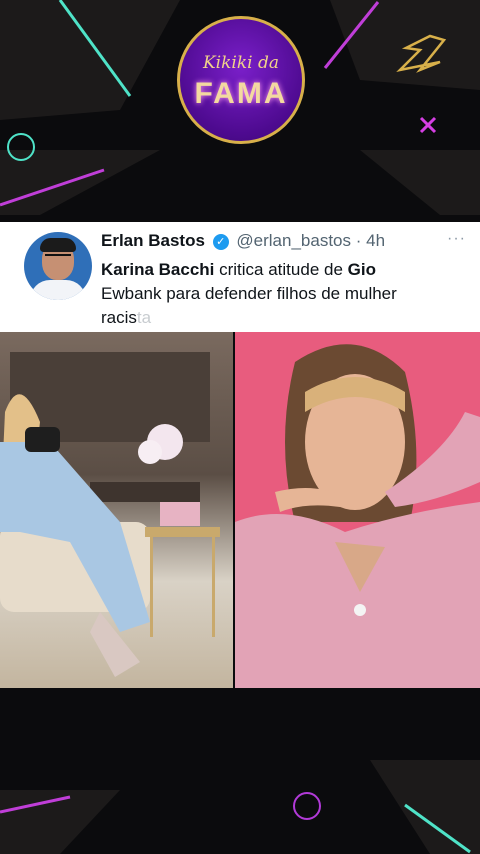  I want to click on avatar-glasses, so click(58, 258).